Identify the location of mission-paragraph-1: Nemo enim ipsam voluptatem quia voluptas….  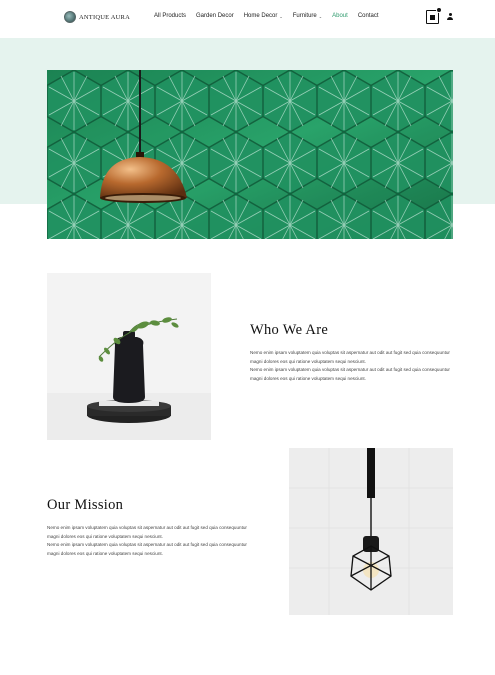
(147, 532).